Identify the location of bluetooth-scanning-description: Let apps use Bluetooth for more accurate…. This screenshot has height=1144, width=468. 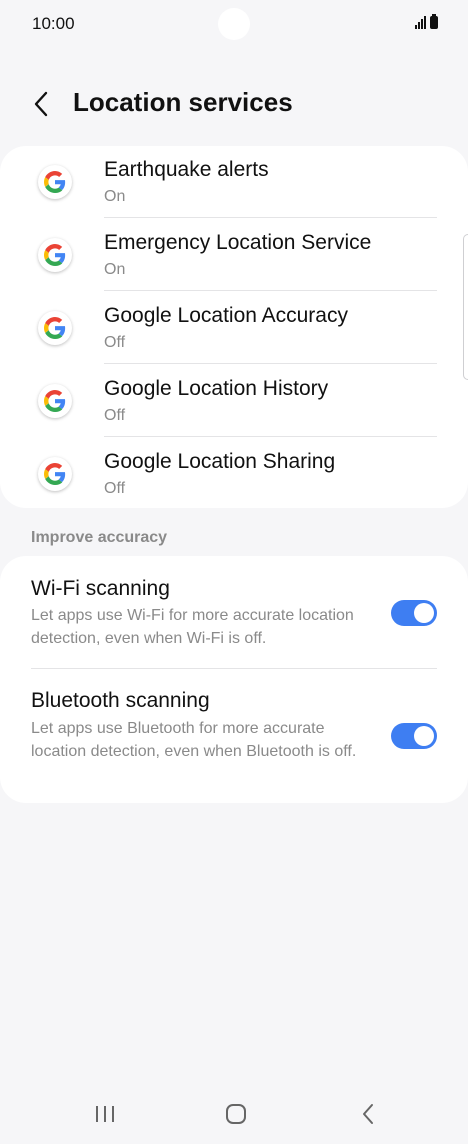
(194, 740).